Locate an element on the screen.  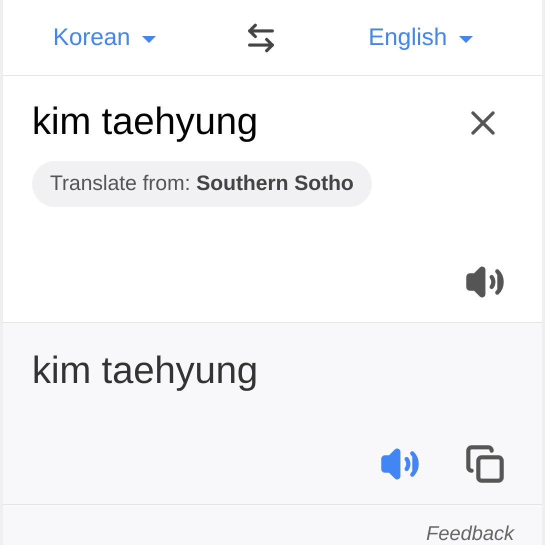
input-field: kim taehyung is located at coordinates (247, 122).